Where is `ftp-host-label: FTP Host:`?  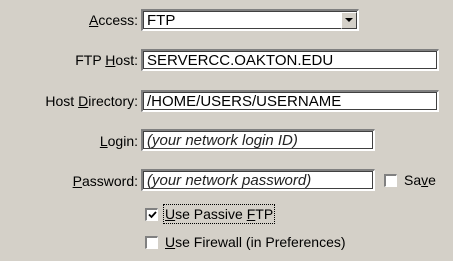 ftp-host-label: FTP Host: is located at coordinates (106, 60).